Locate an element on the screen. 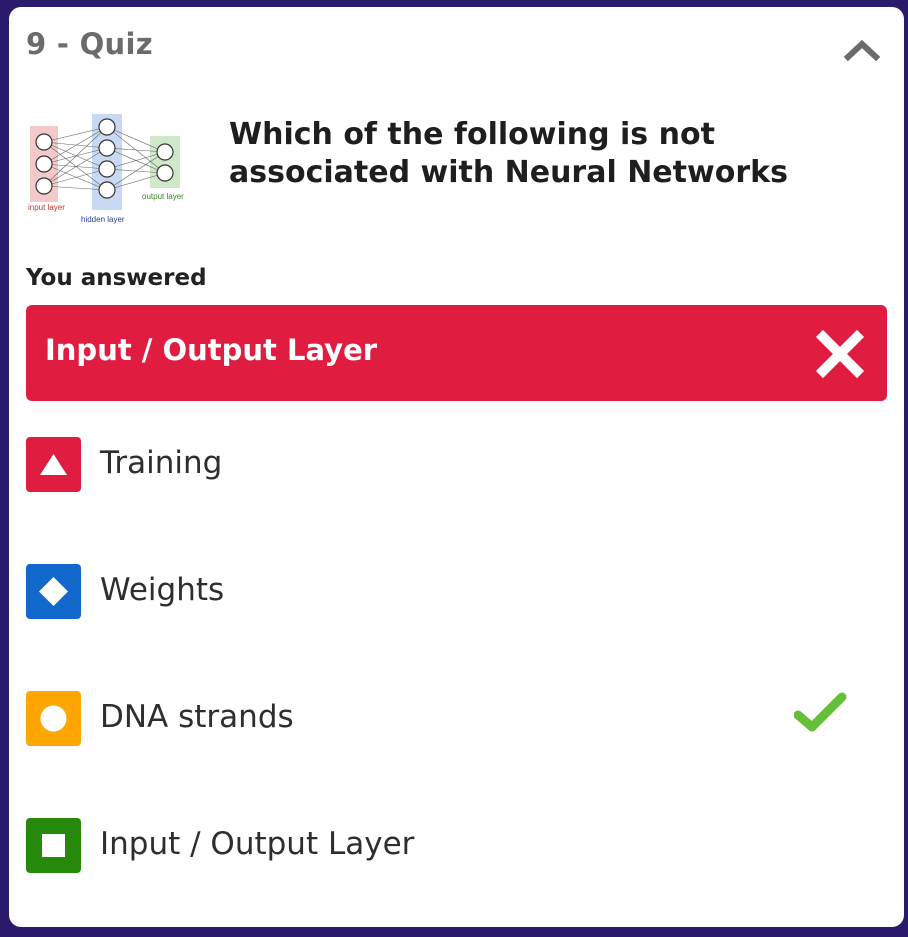  circle-icon is located at coordinates (53, 718).